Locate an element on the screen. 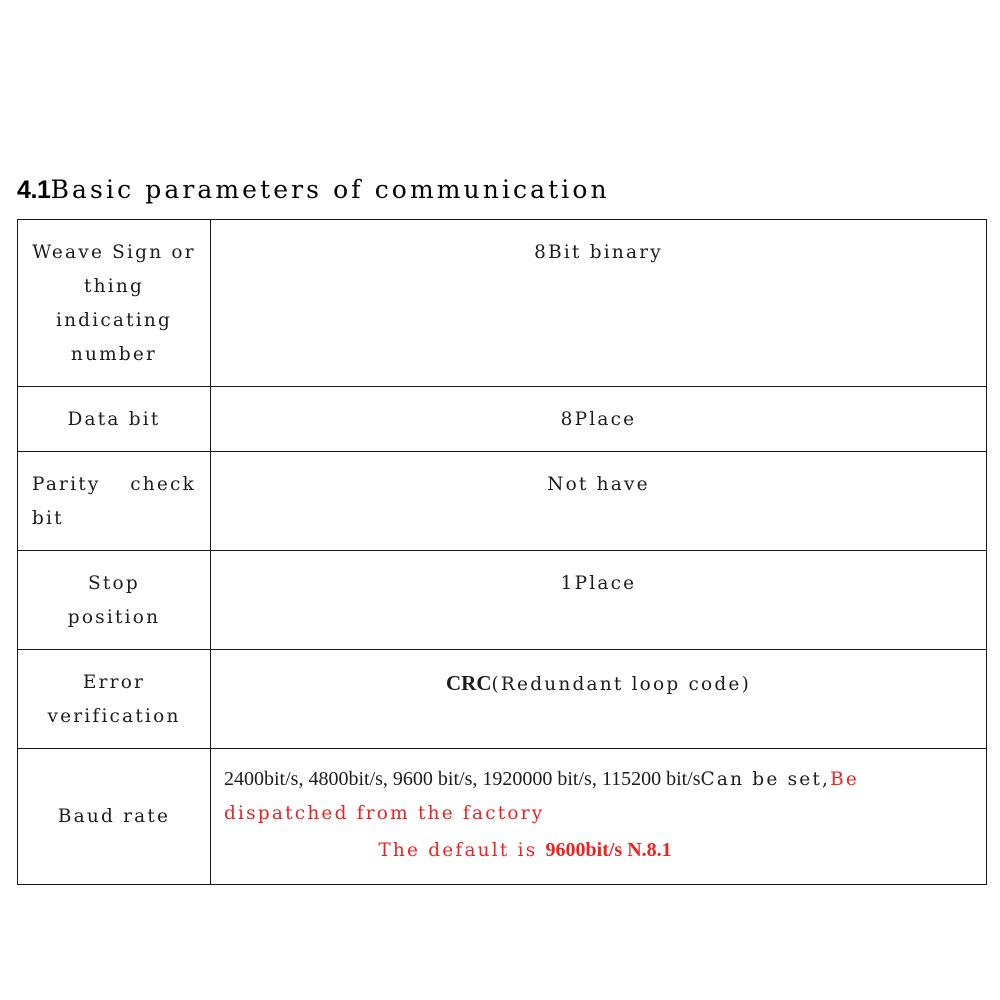  row-label-baud-rate: Baud rate is located at coordinates (114, 816).